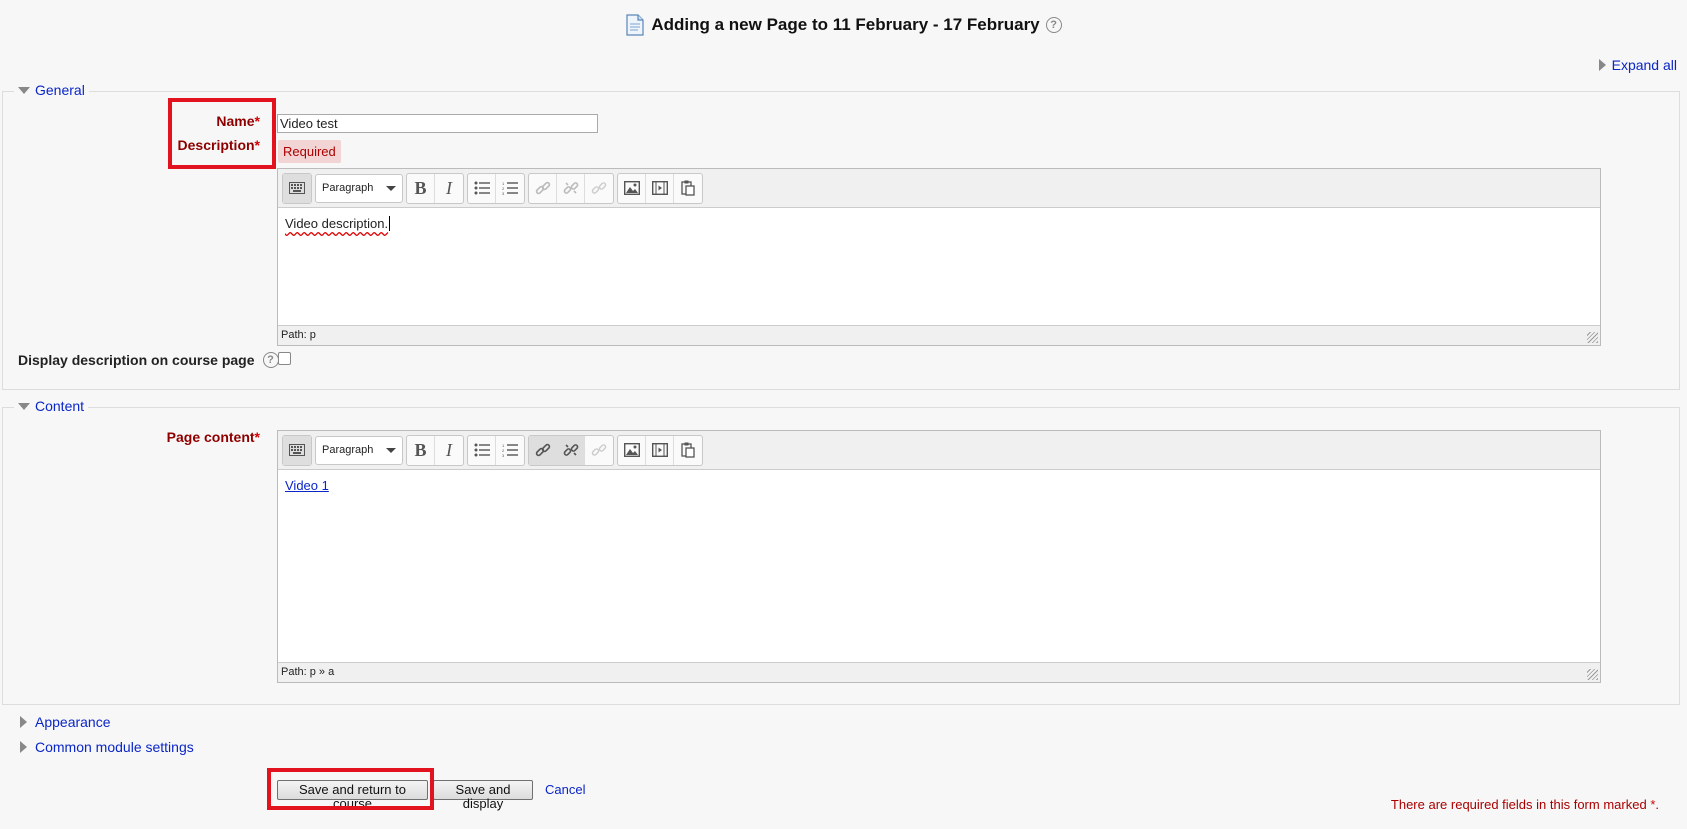  I want to click on description-path-text: Path: p, so click(298, 335).